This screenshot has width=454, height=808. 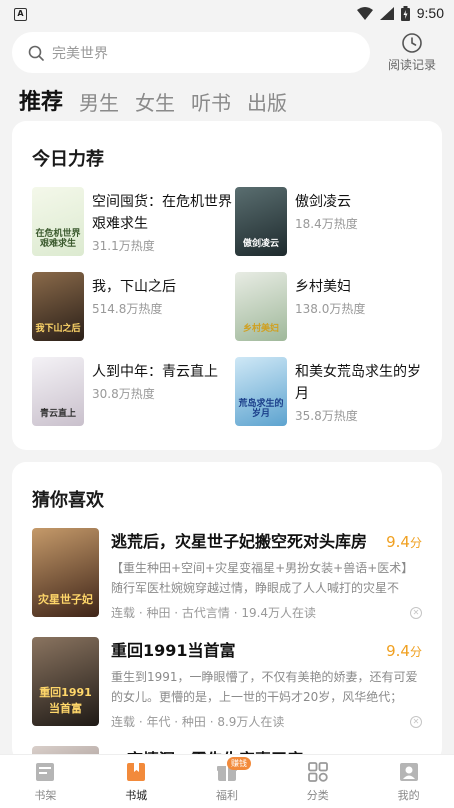 What do you see at coordinates (191, 52) in the screenshot?
I see `search-input: 完美世界` at bounding box center [191, 52].